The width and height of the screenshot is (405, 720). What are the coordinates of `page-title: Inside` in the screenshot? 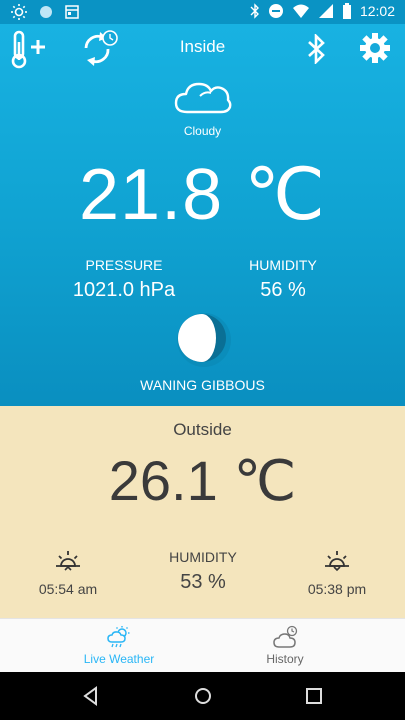 It's located at (202, 46).